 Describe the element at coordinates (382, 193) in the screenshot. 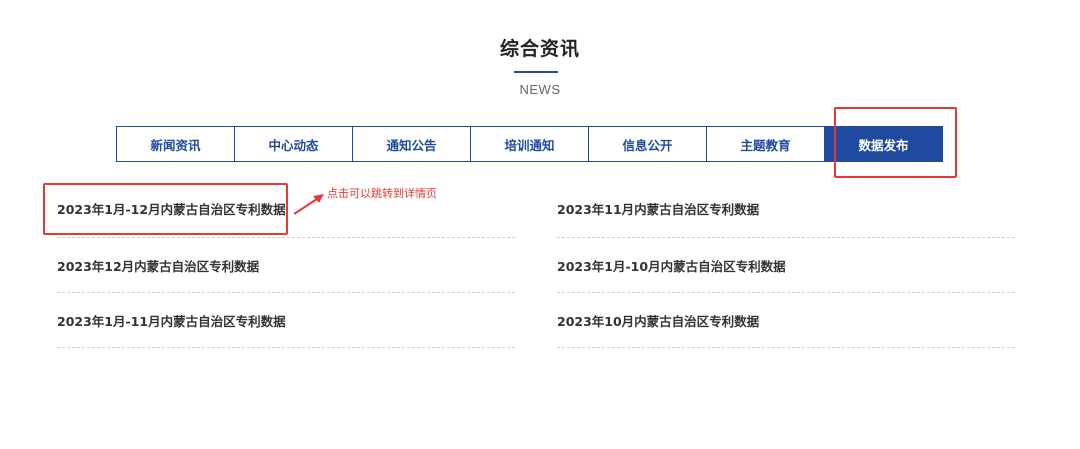

I see `annotation-text: 点击可以跳转到详情页` at that location.